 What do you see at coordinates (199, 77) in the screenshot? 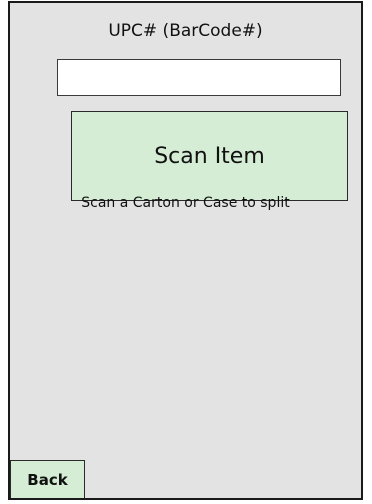
I see `upc-input` at bounding box center [199, 77].